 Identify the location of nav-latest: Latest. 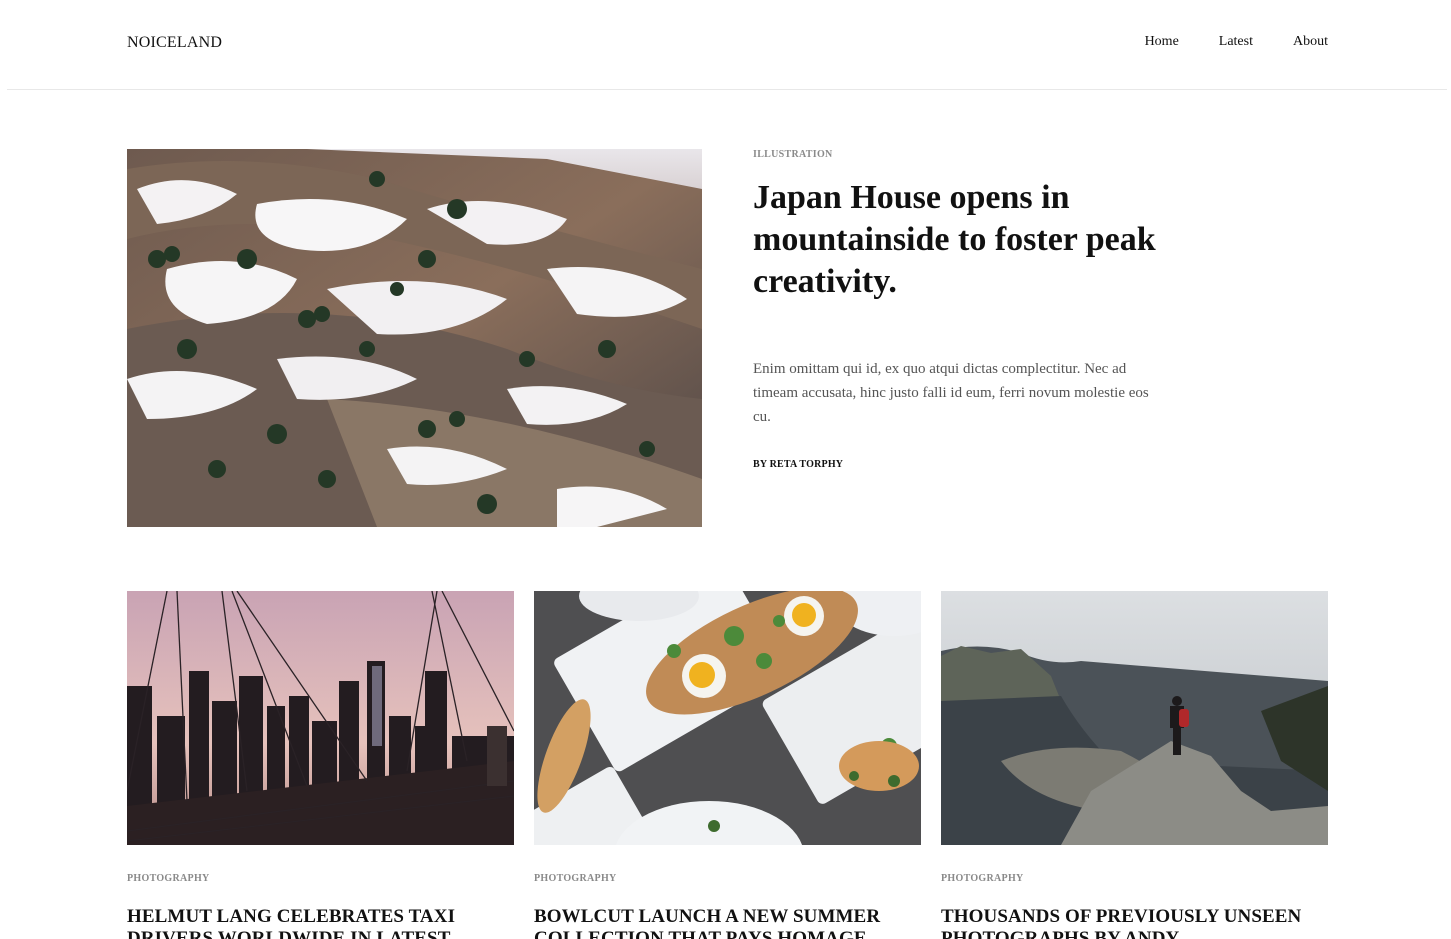
(1236, 42).